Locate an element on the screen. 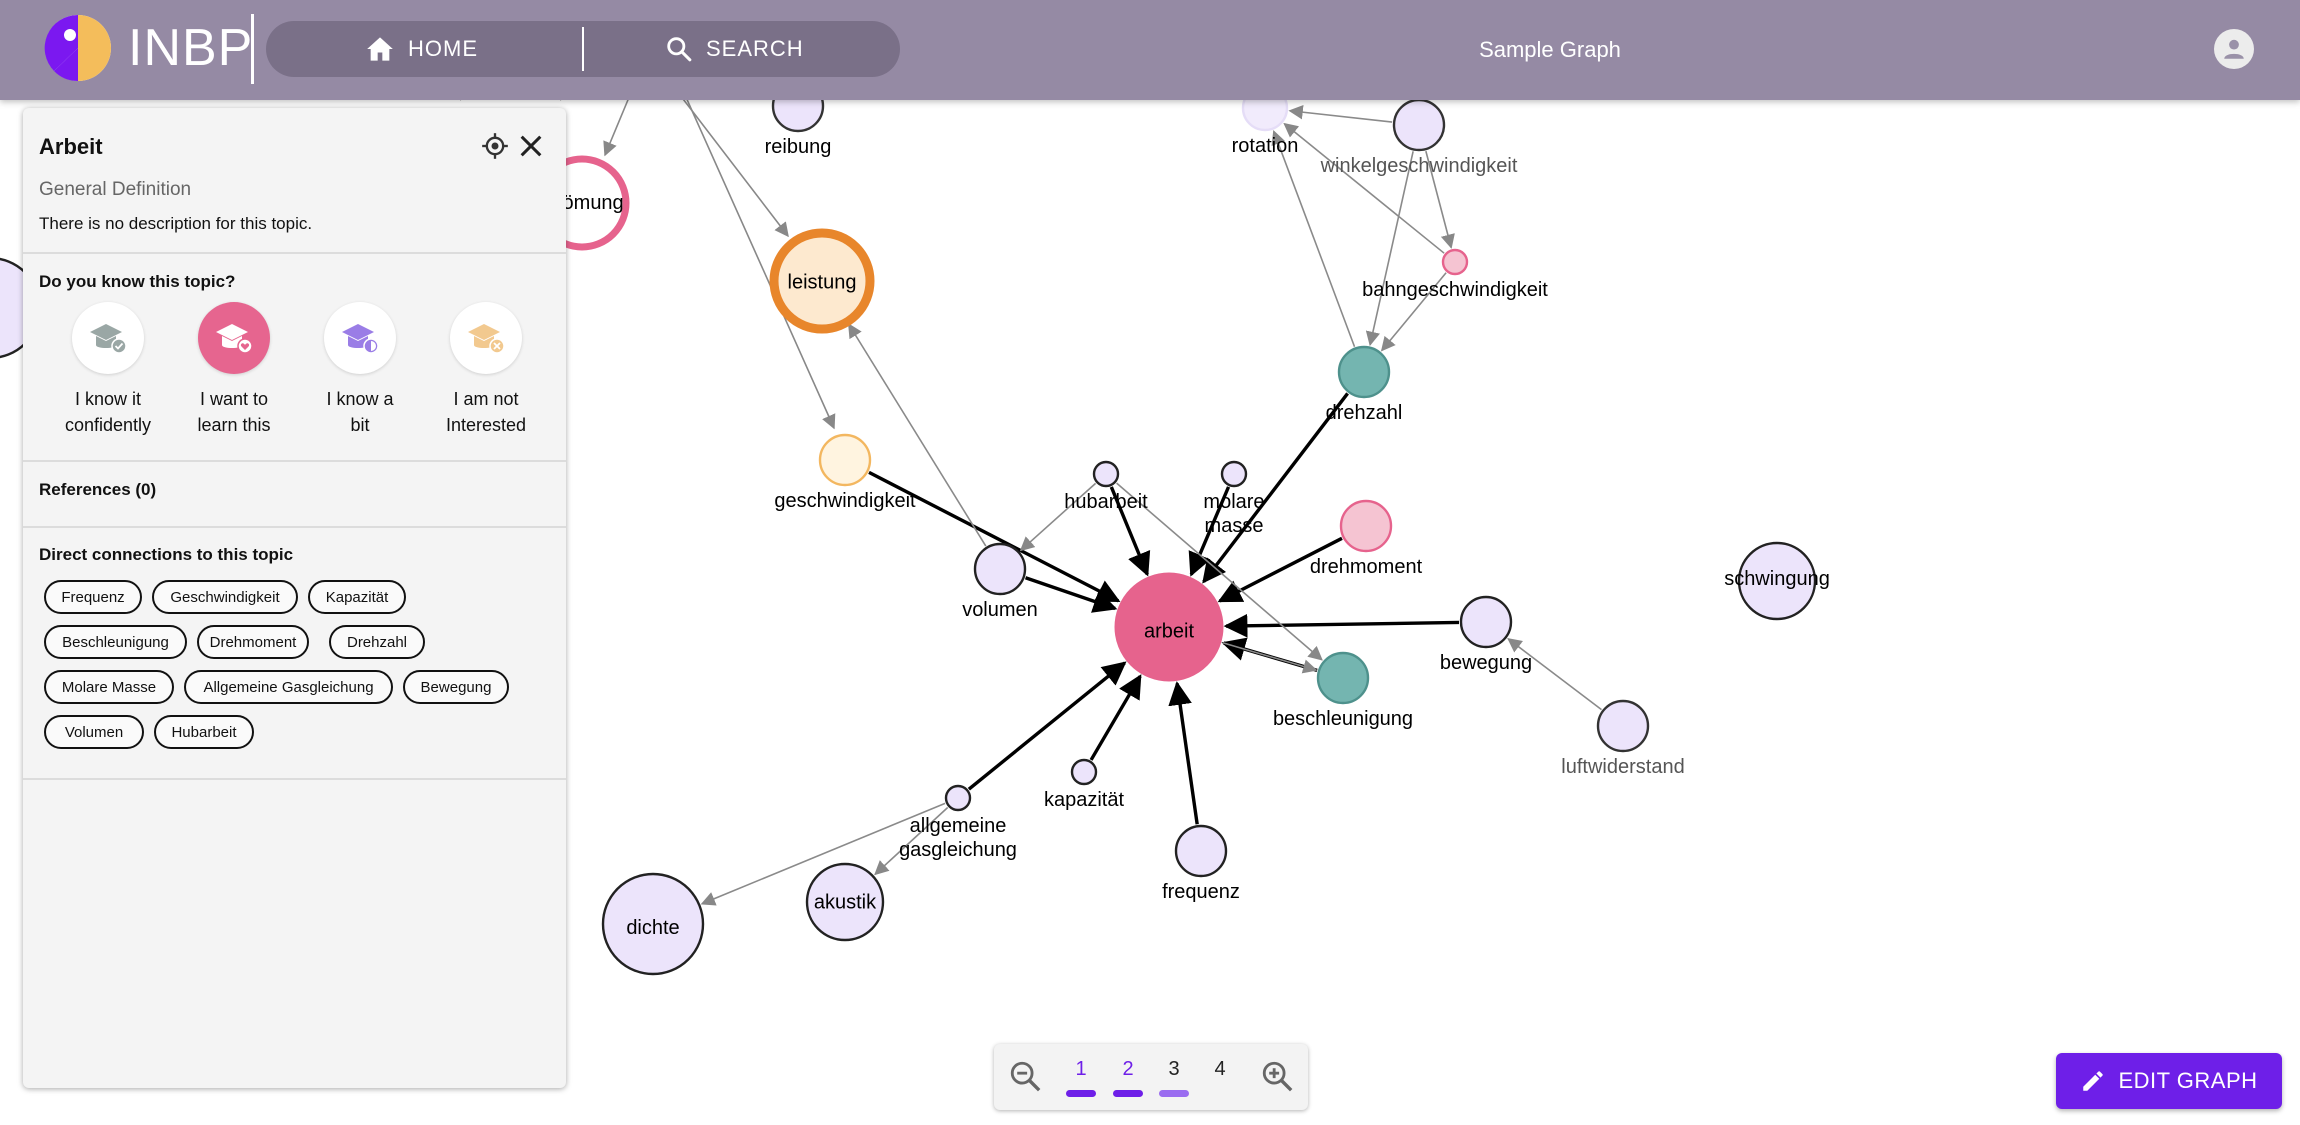 The image size is (2300, 1125). connections-heading: Direct connections to this topic is located at coordinates (166, 554).